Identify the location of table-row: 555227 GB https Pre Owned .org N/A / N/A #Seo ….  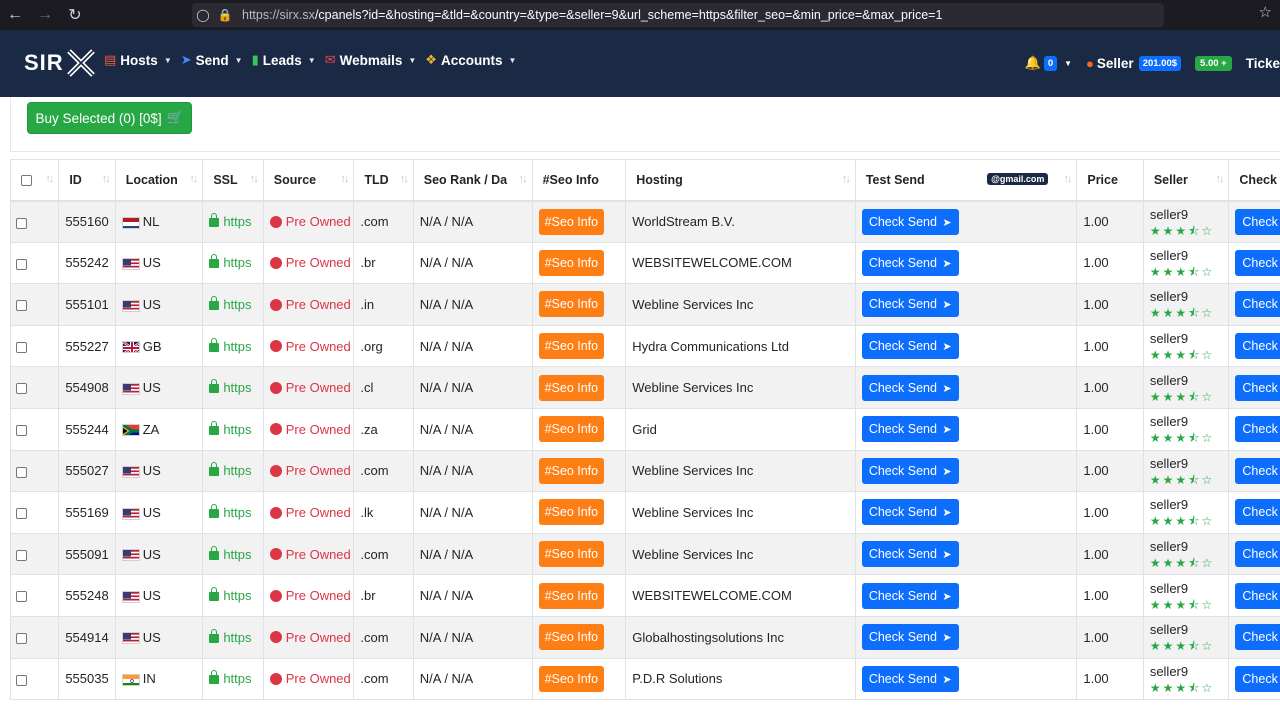
(644, 346).